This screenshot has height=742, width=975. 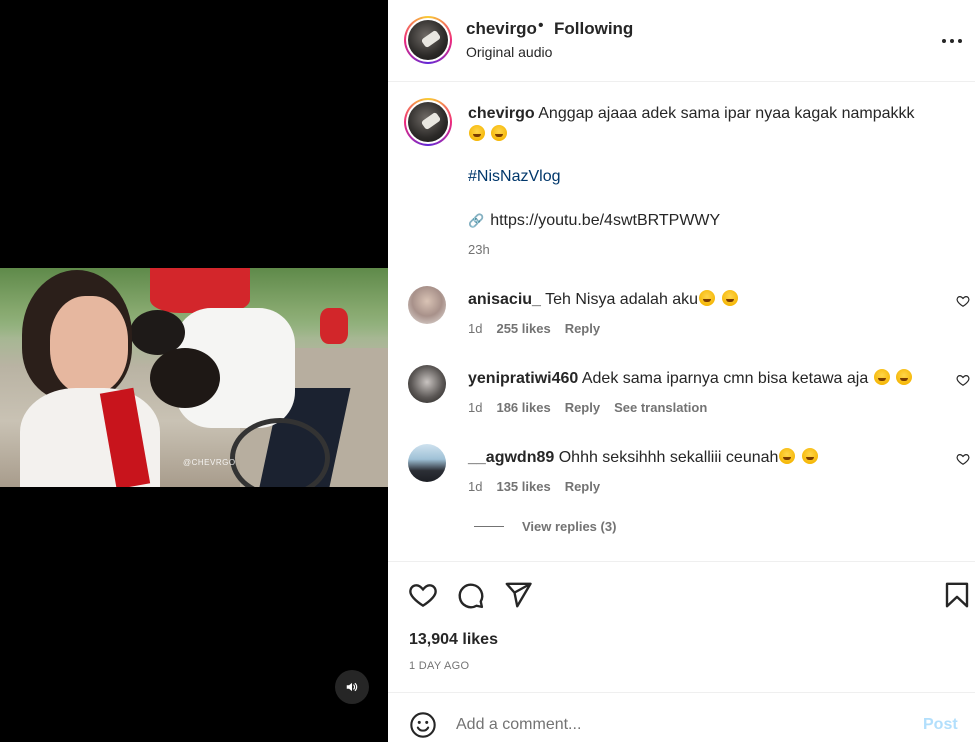 I want to click on mute-button, so click(x=352, y=687).